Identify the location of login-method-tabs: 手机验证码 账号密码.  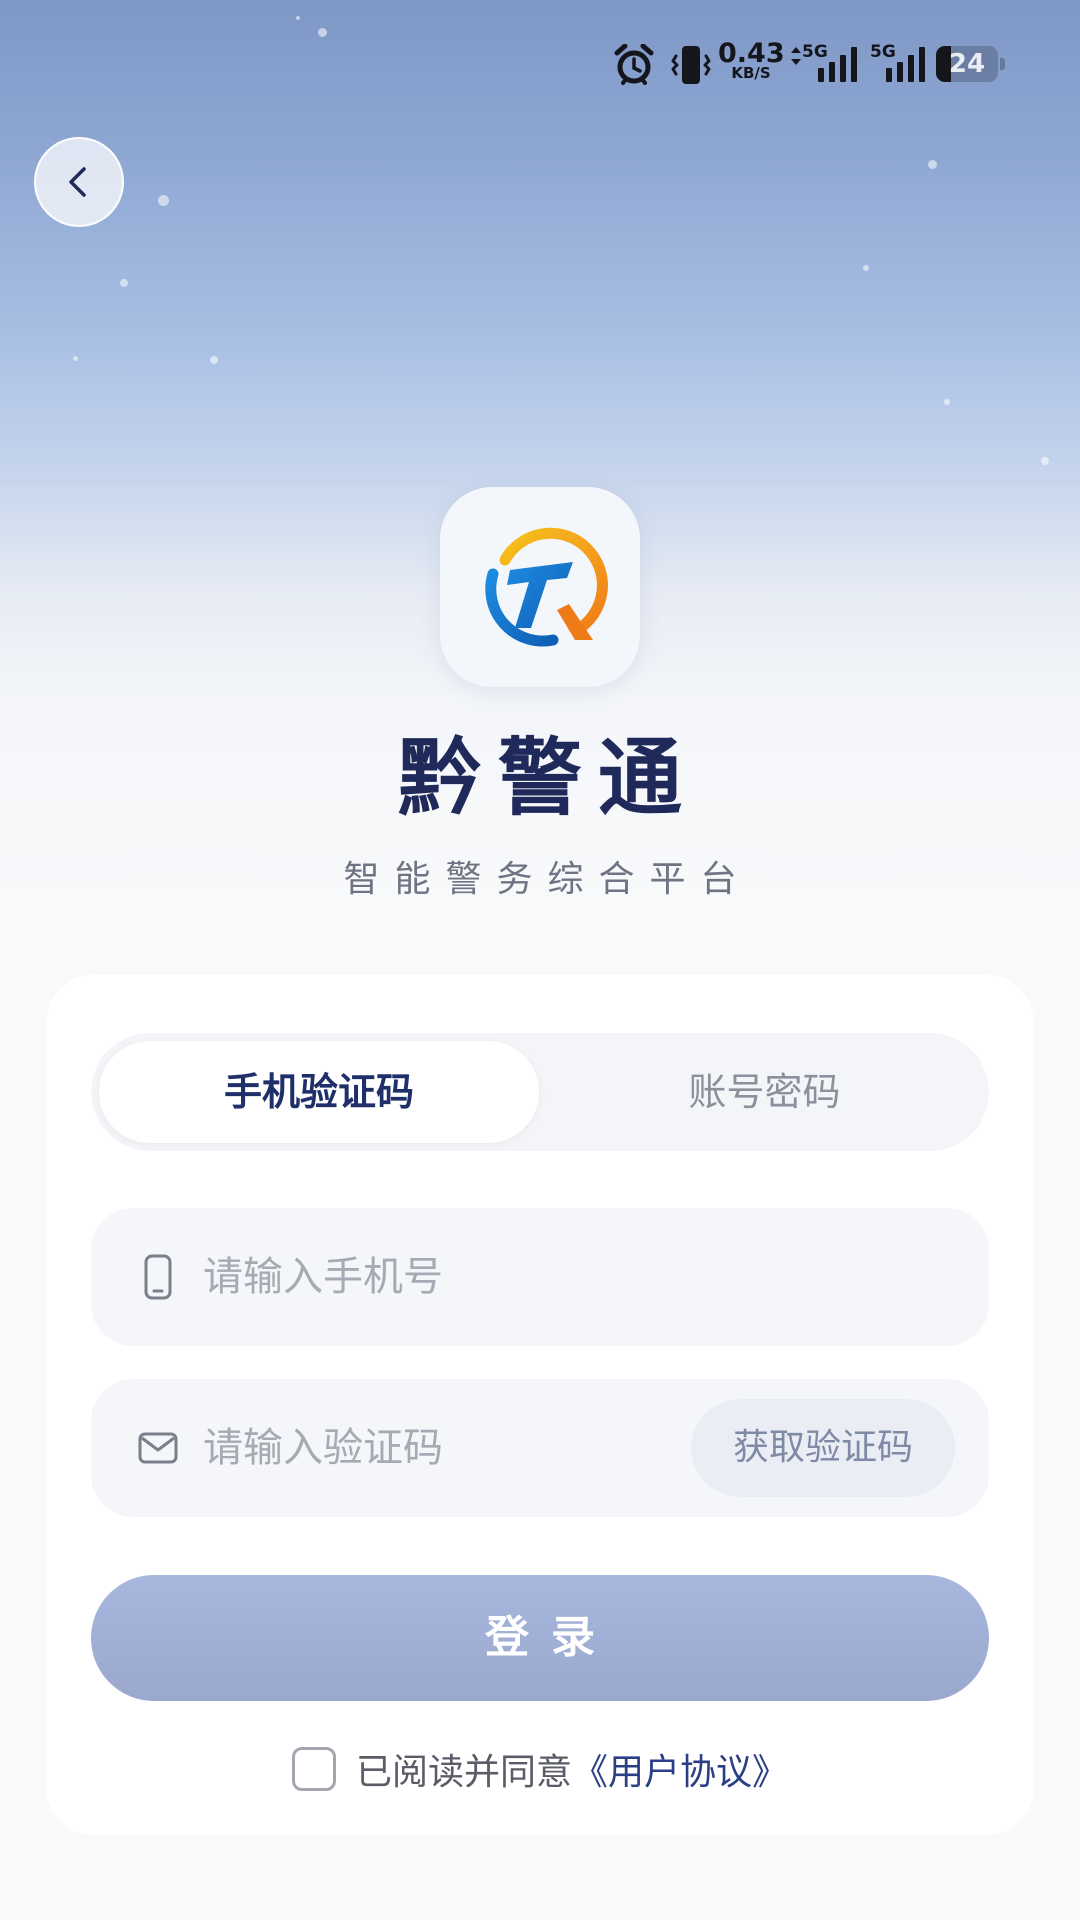
(540, 1092).